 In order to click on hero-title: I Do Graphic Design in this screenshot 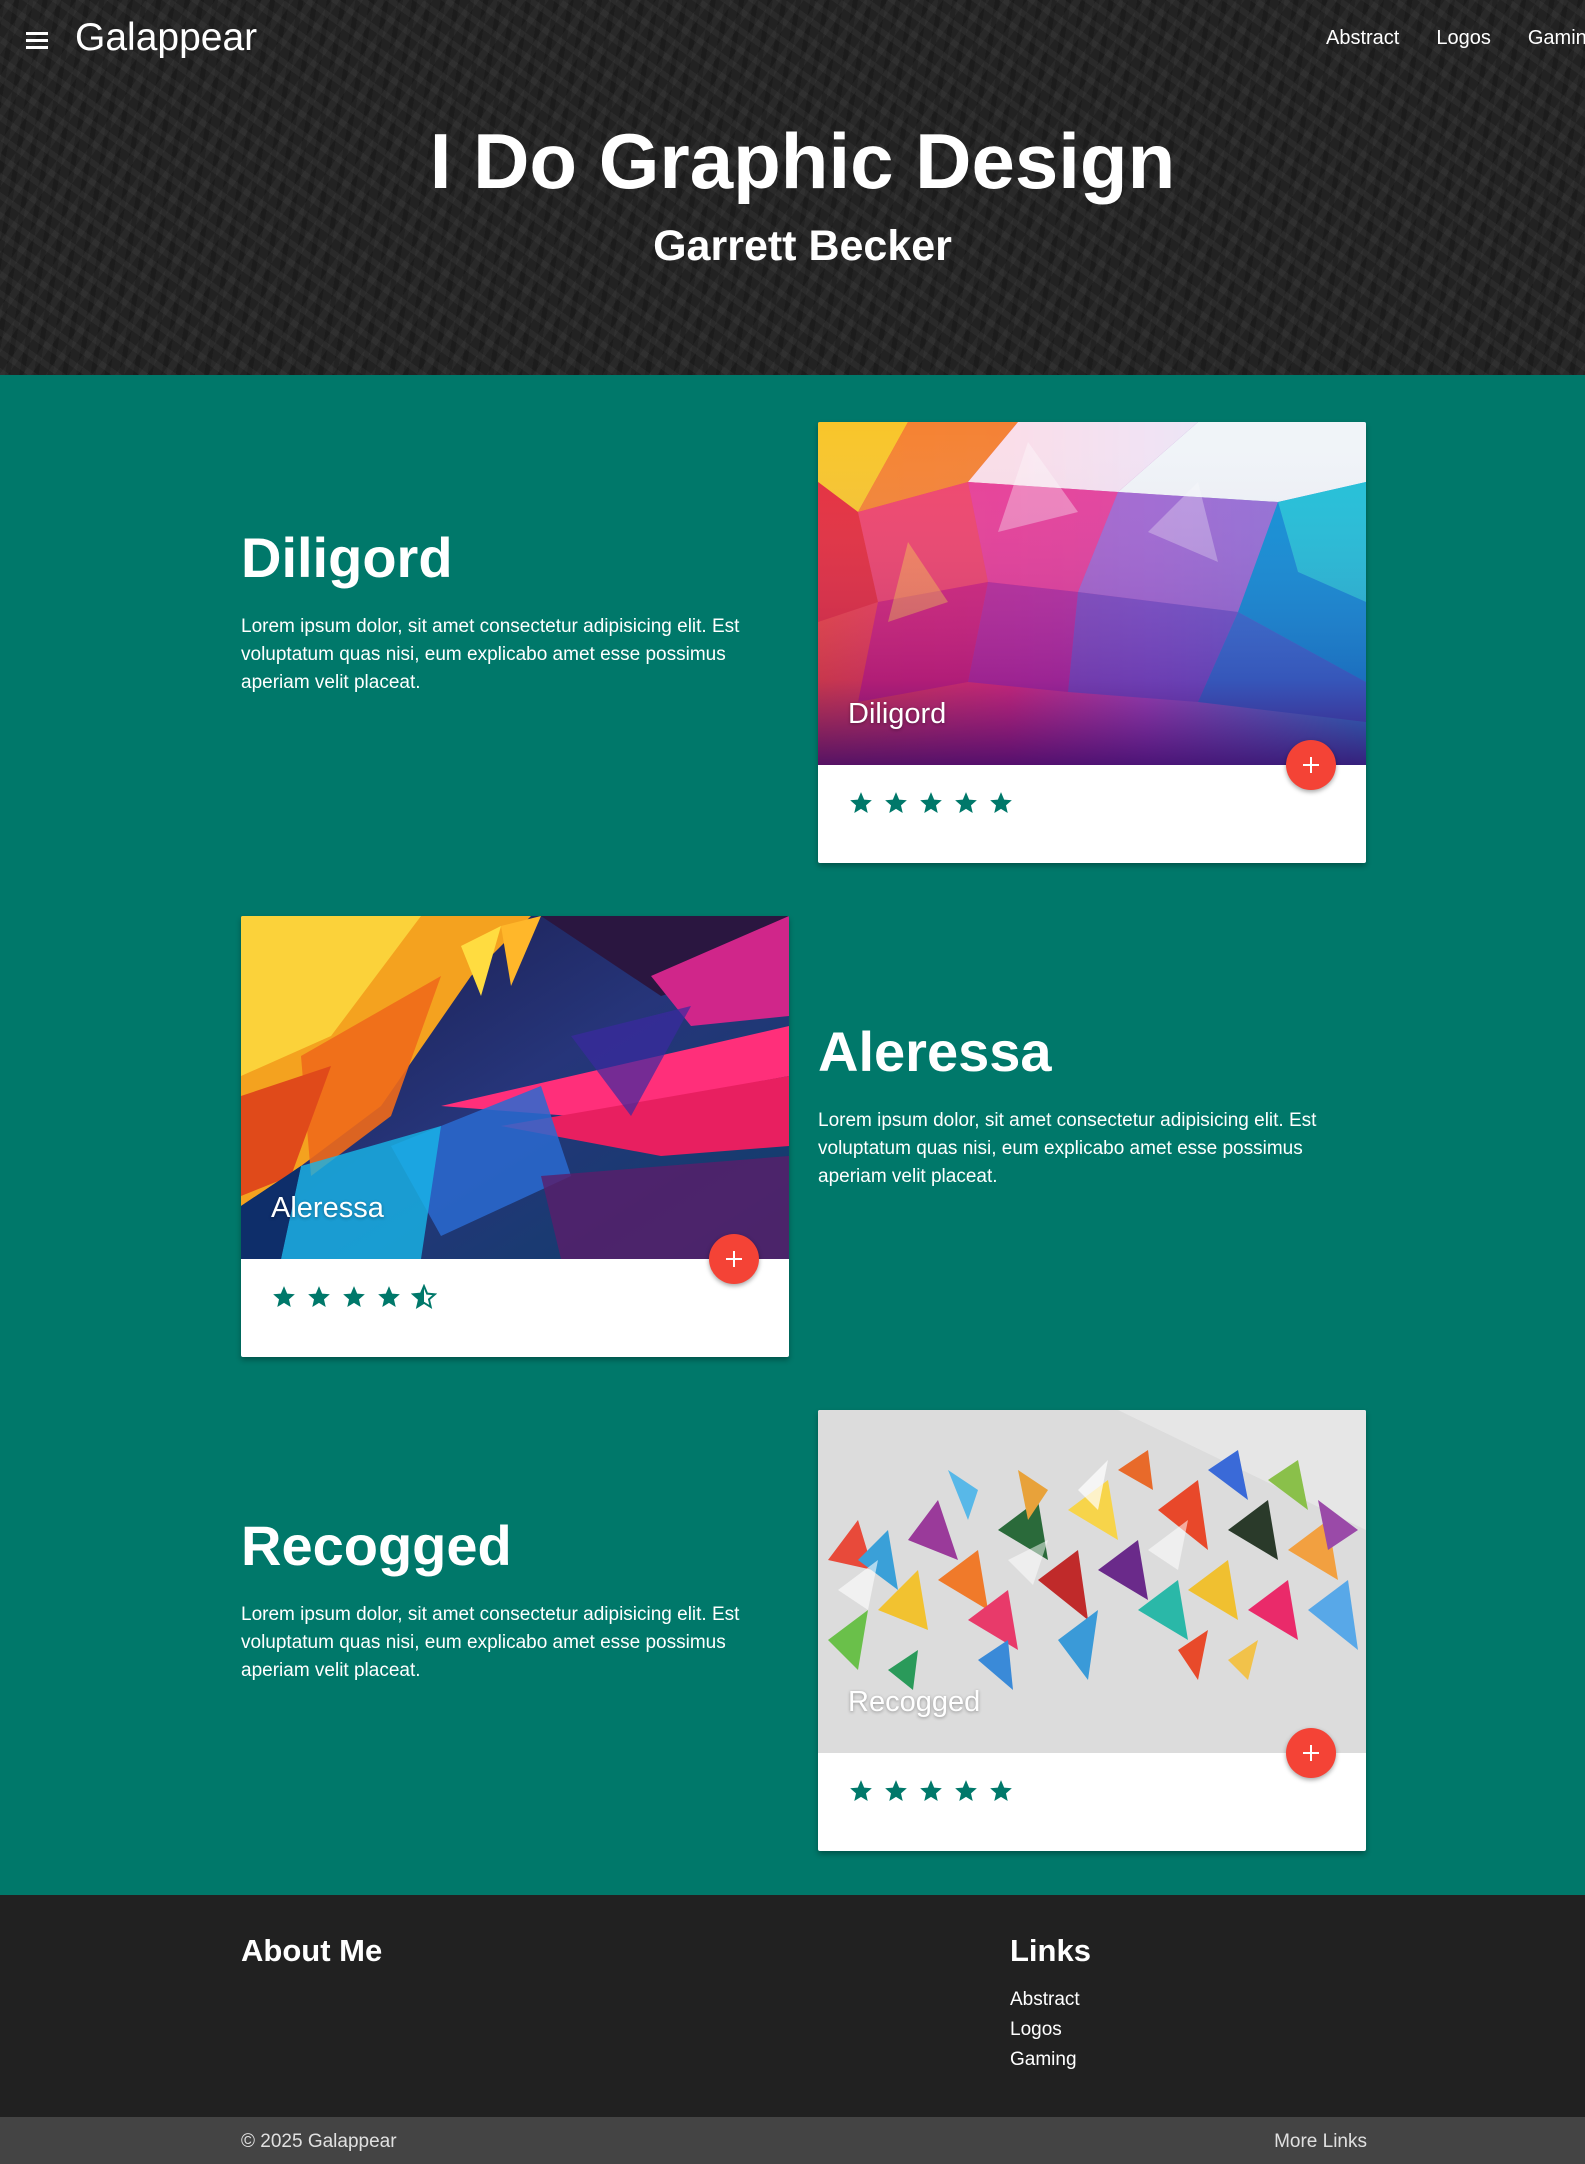, I will do `click(802, 161)`.